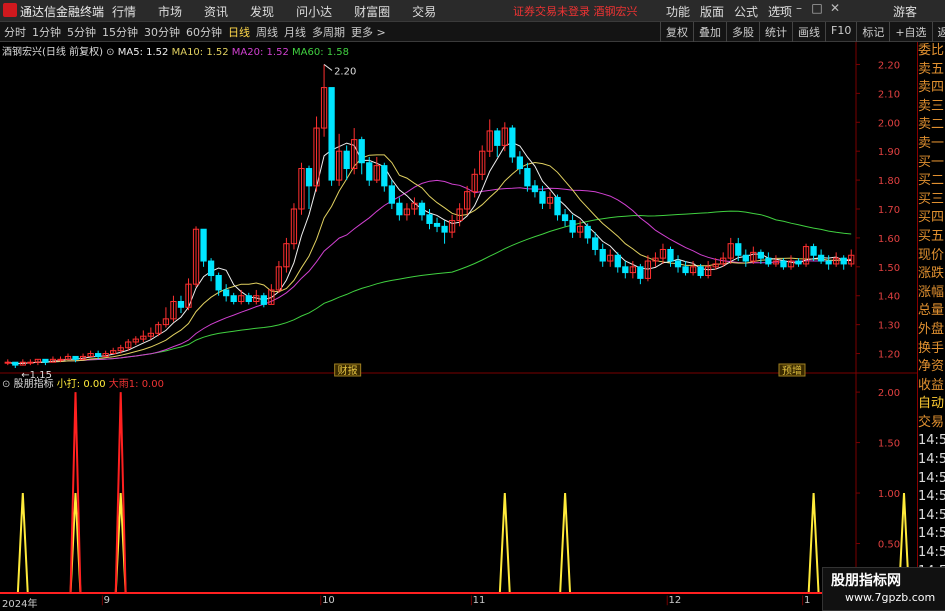  I want to click on side-panel-item: 委比, so click(931, 50).